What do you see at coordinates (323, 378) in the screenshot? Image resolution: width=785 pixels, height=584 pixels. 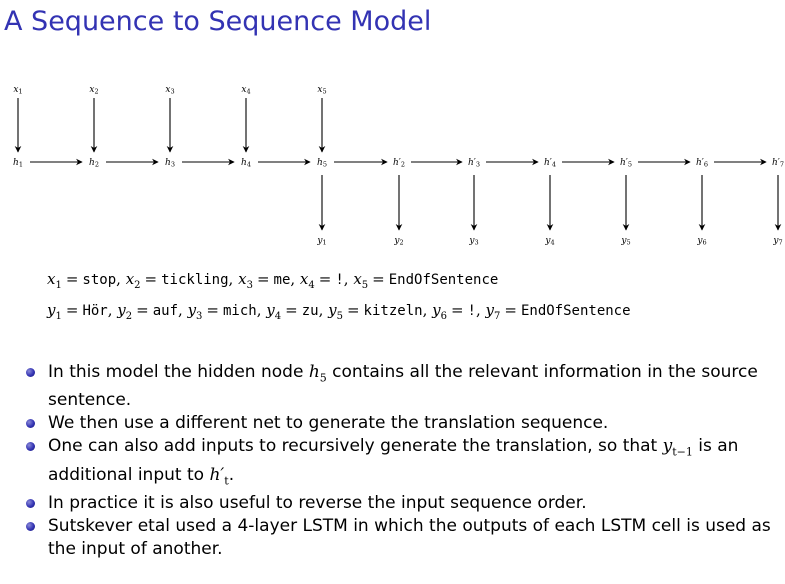 I see `math-sub: 5` at bounding box center [323, 378].